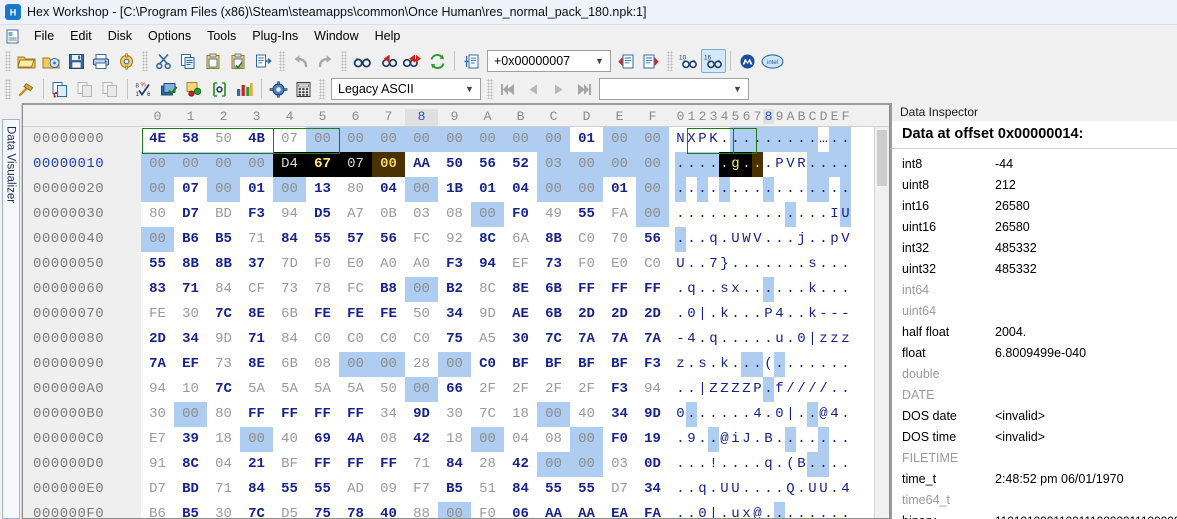 The width and height of the screenshot is (1177, 519). What do you see at coordinates (553, 389) in the screenshot?
I see `hex-byte: 2F` at bounding box center [553, 389].